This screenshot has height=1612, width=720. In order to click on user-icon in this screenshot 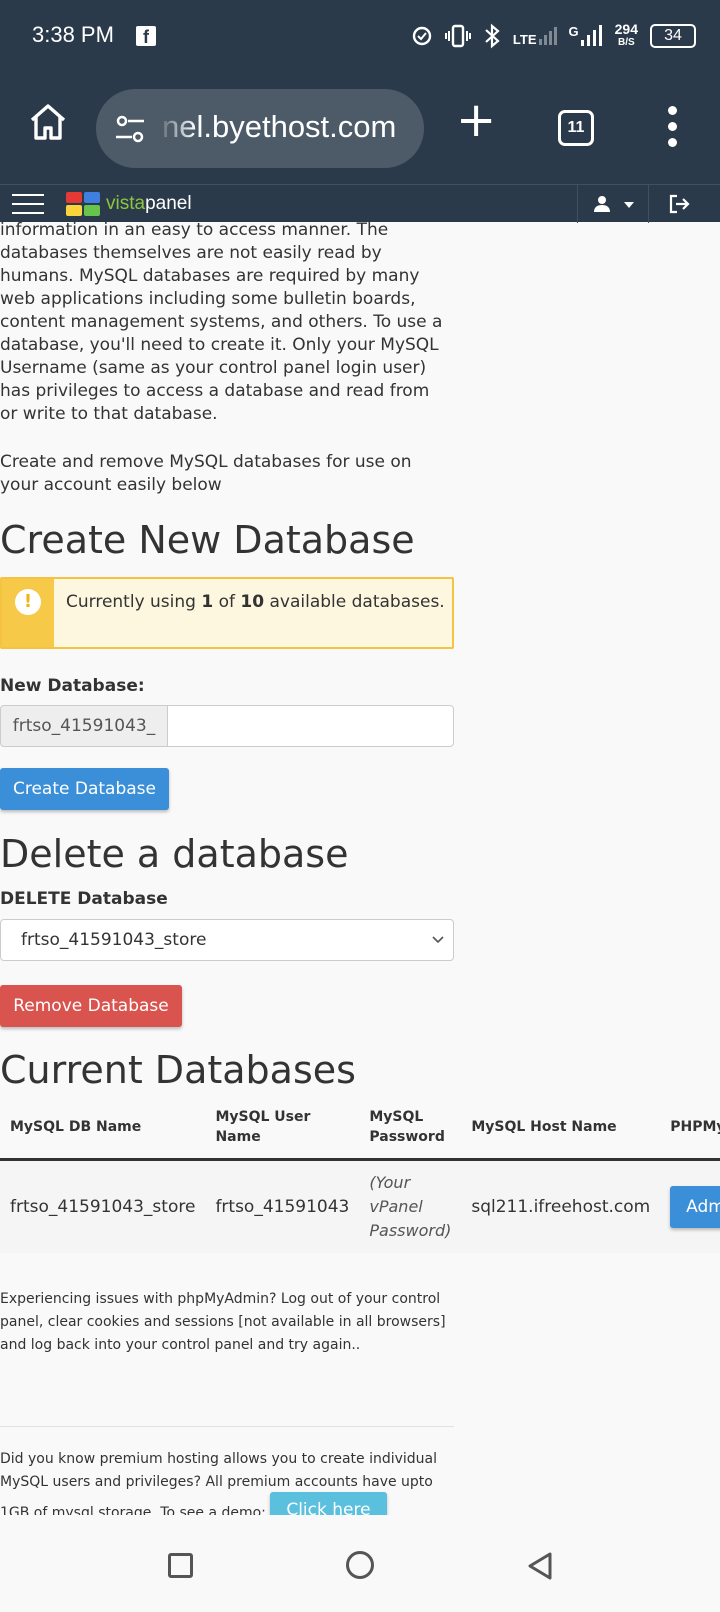, I will do `click(602, 204)`.